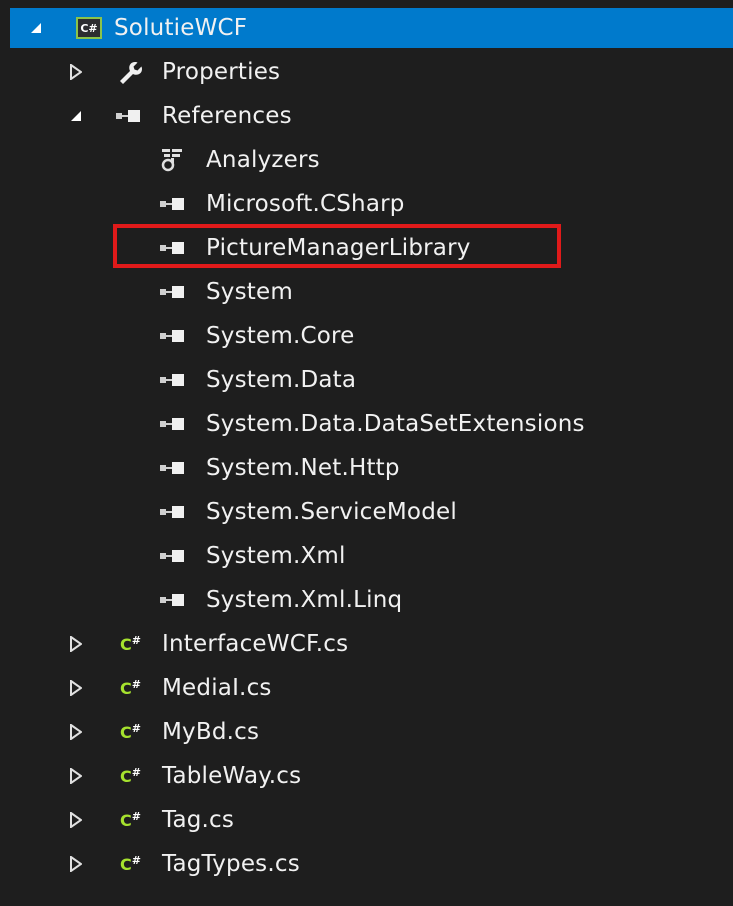 This screenshot has height=906, width=733. Describe the element at coordinates (371, 160) in the screenshot. I see `tree-item-analyzers: Analyzers` at that location.